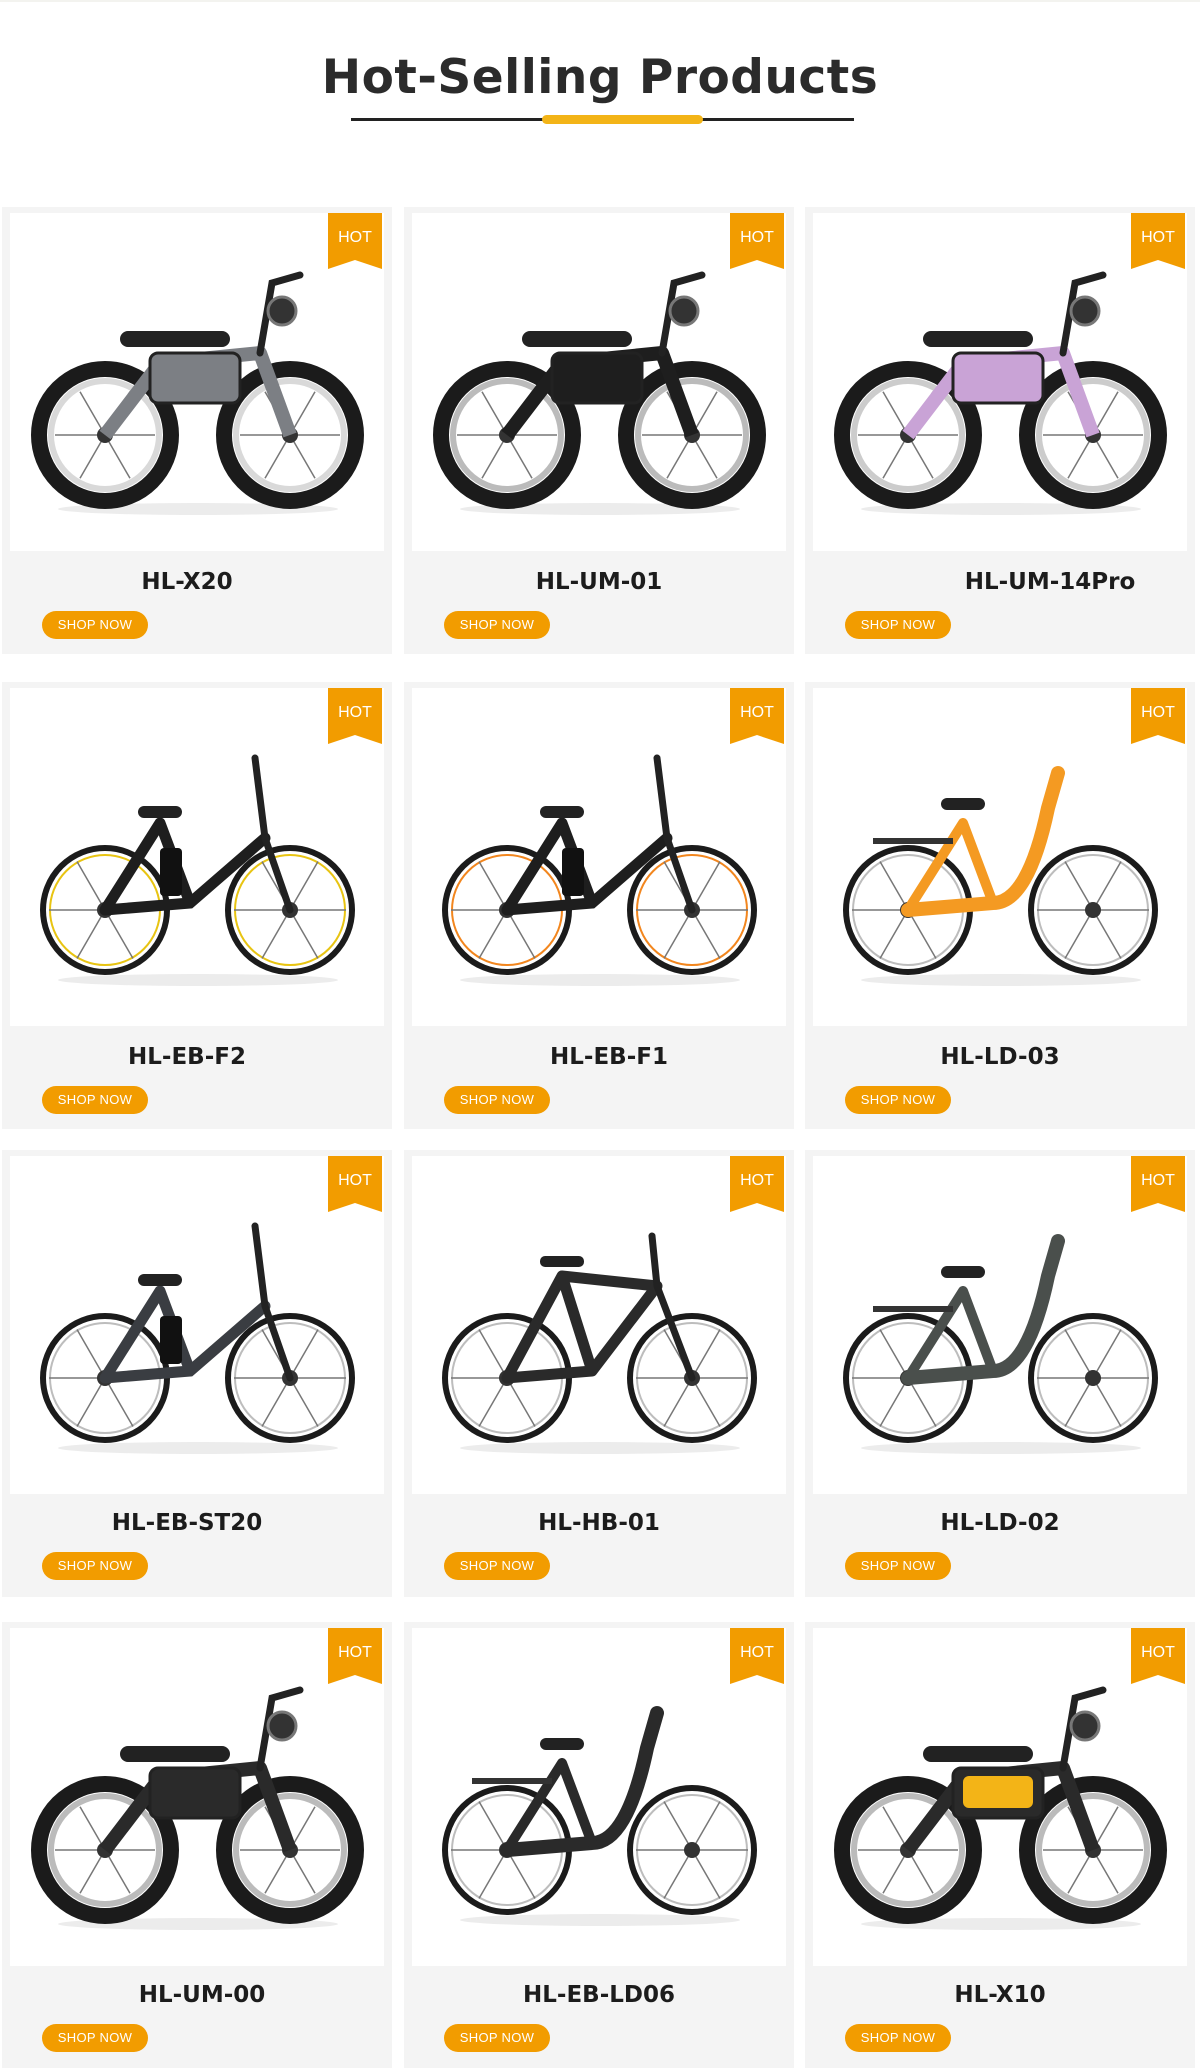  I want to click on product-name: HL-UM-14Pro, so click(1027, 582).